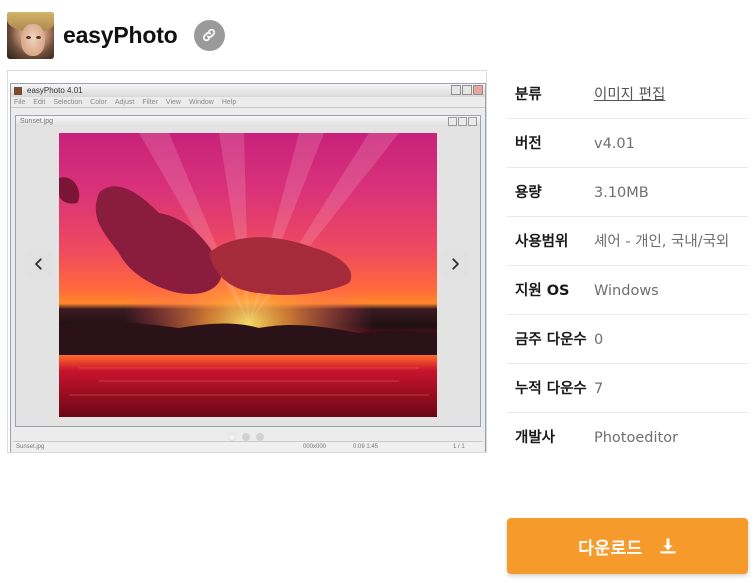  I want to click on info-row-license: 사용범위 셰어 - 개인, 국내/국외, so click(627, 241).